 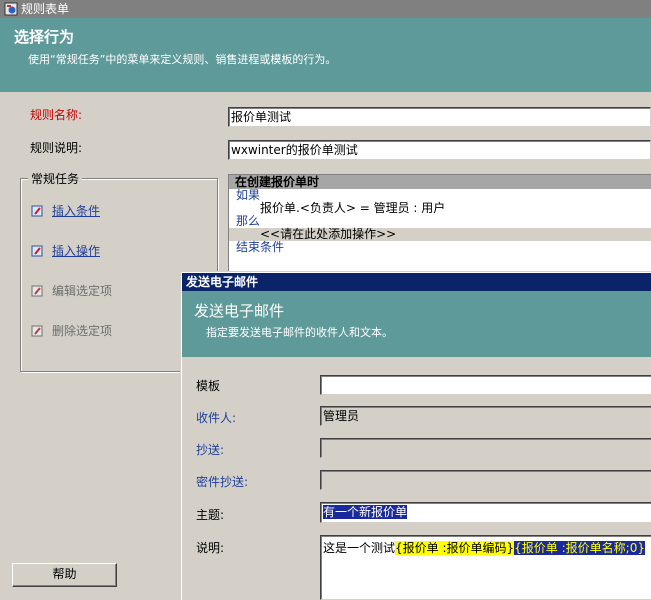 I want to click on window-titlebar: 规则表单, so click(x=325, y=9).